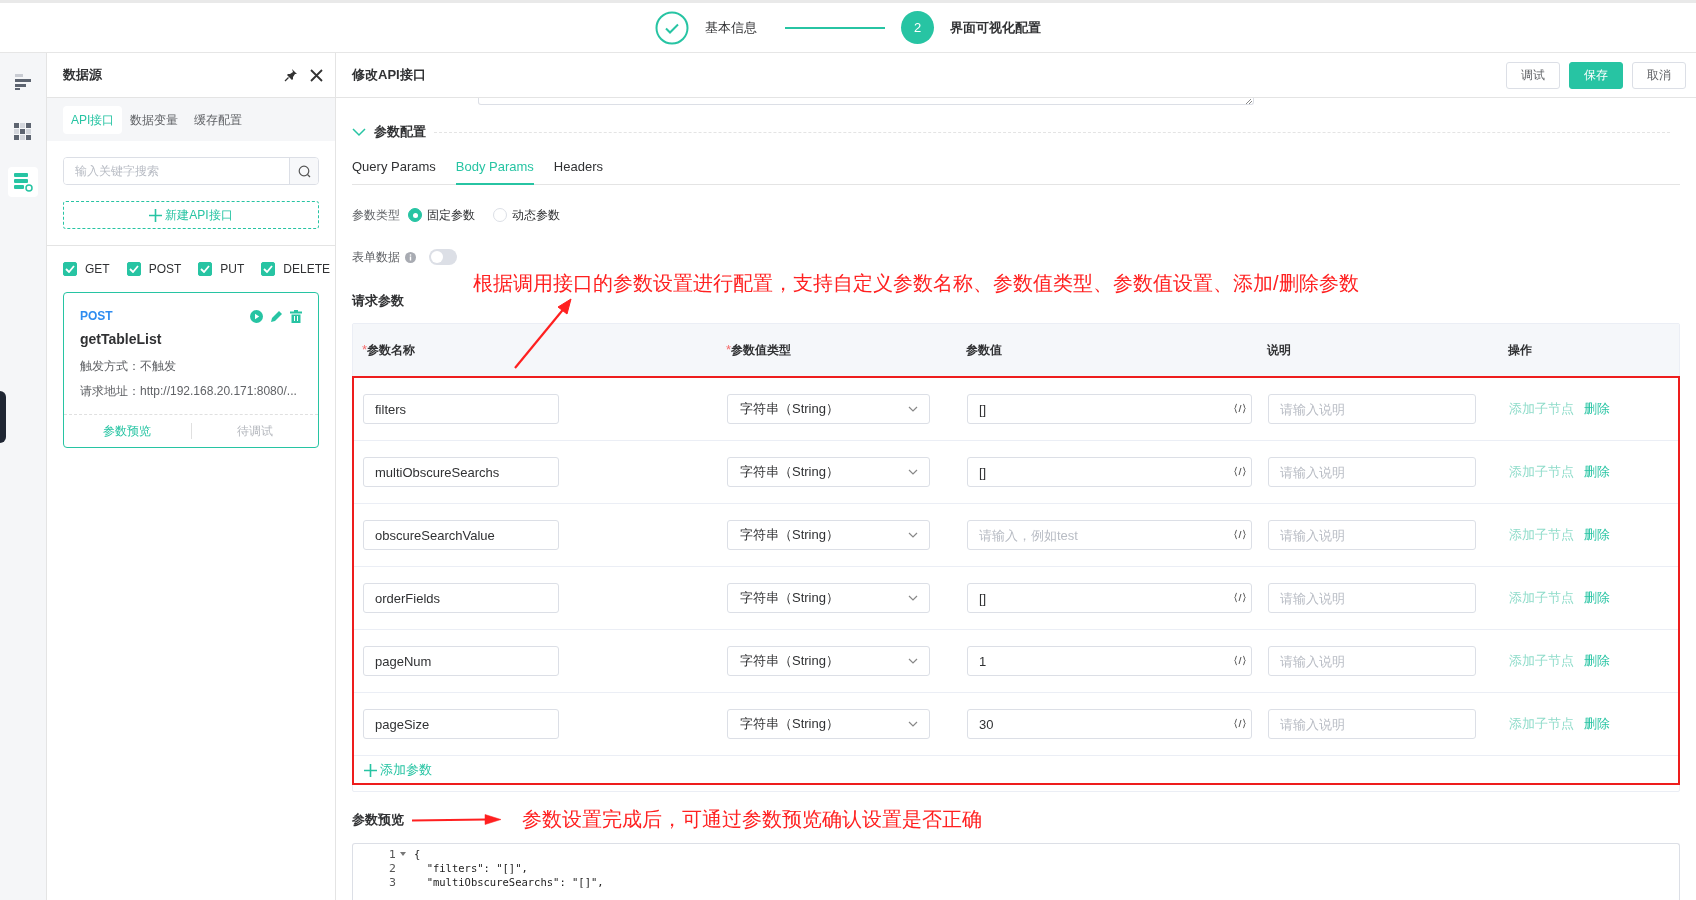  I want to click on column-header: 参数名称, so click(391, 349).